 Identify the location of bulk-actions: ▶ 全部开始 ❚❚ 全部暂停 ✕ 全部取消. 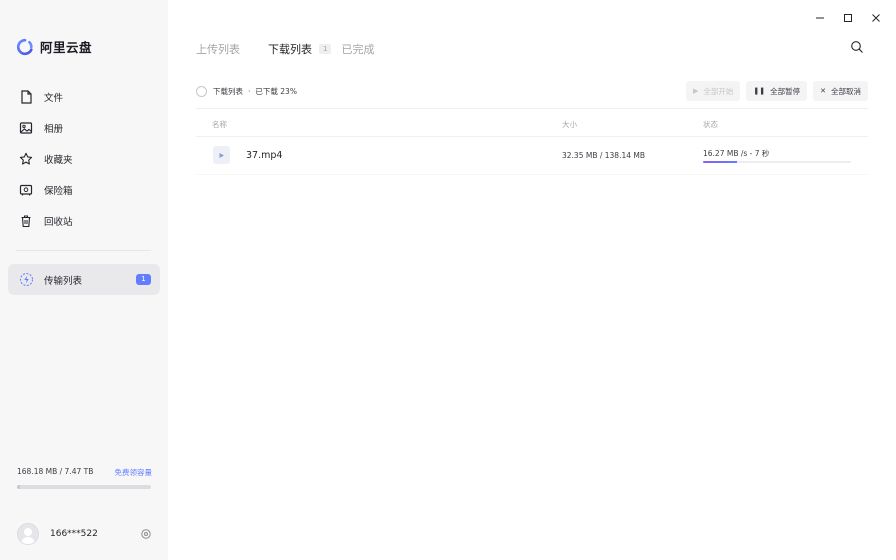
(777, 91).